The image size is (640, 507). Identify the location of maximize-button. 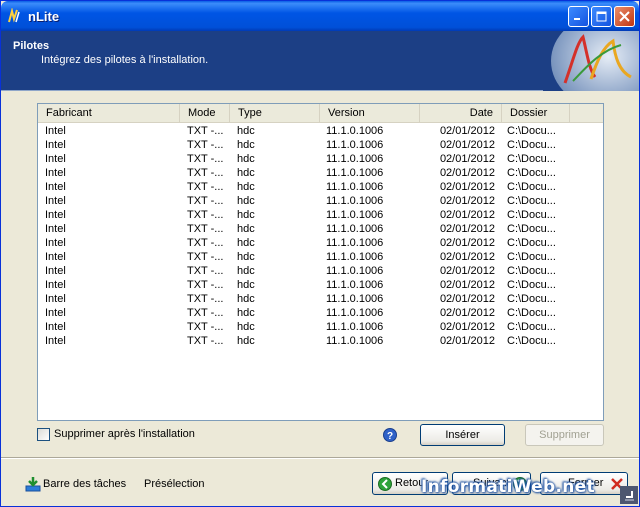
(601, 16).